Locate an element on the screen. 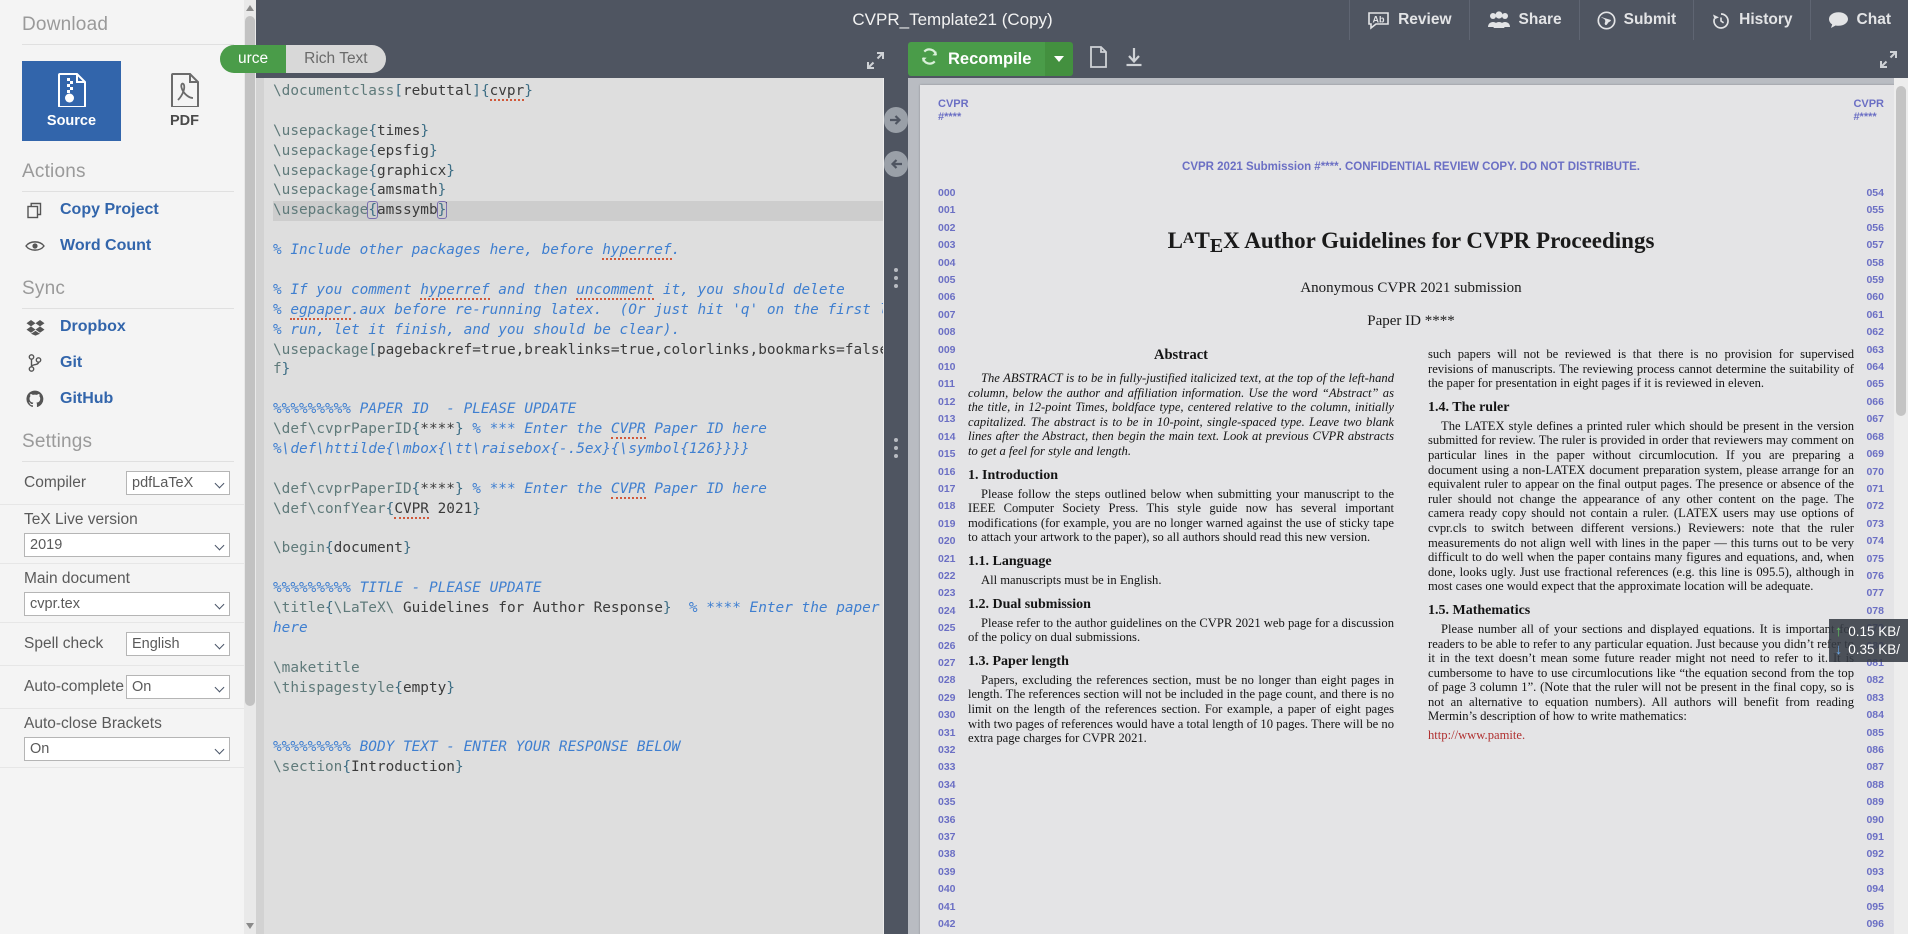 The height and width of the screenshot is (934, 1908). arrow-up-icon: ↑ is located at coordinates (1838, 631).